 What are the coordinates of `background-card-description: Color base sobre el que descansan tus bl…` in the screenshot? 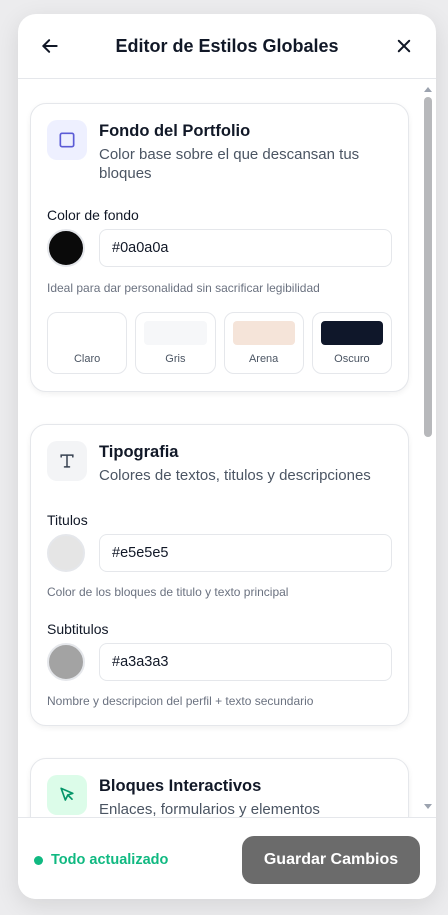 It's located at (229, 164).